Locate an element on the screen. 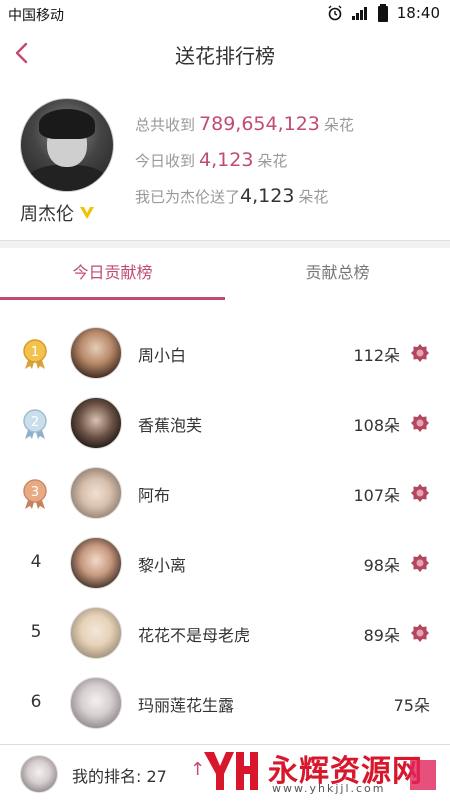  rank-number: 4 is located at coordinates (36, 562).